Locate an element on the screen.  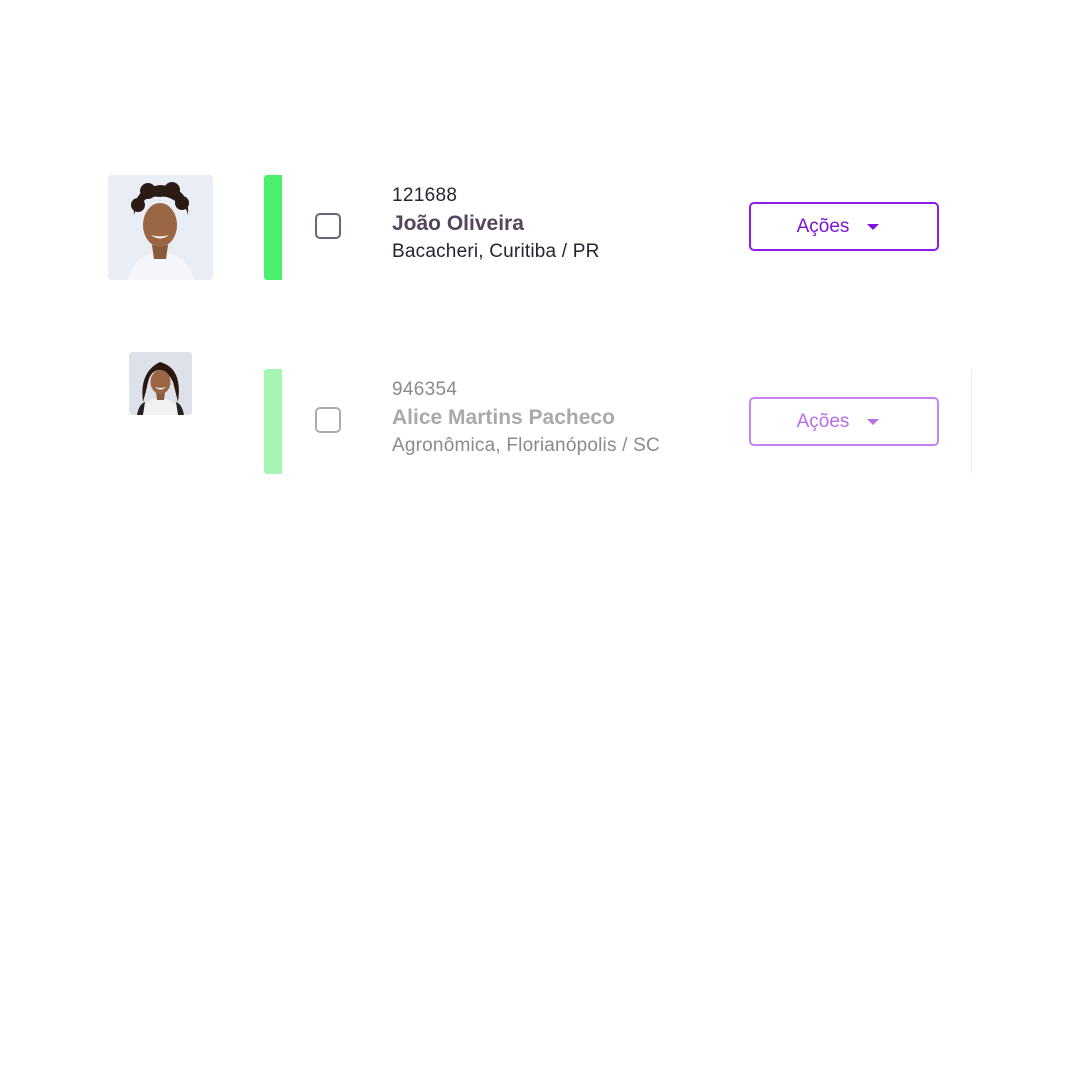
client-code: 946354 is located at coordinates (425, 389).